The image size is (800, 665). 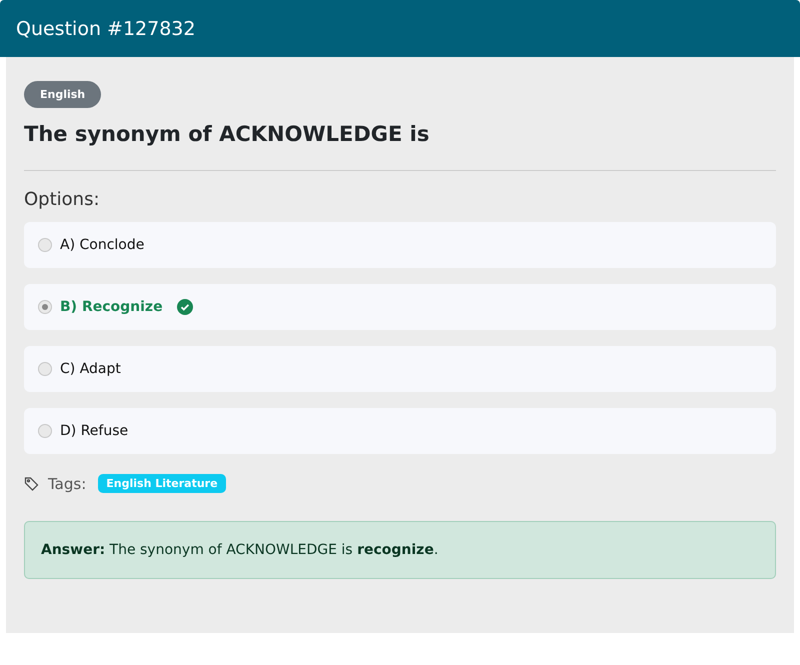 What do you see at coordinates (400, 431) in the screenshot?
I see `option-item: D) Refuse` at bounding box center [400, 431].